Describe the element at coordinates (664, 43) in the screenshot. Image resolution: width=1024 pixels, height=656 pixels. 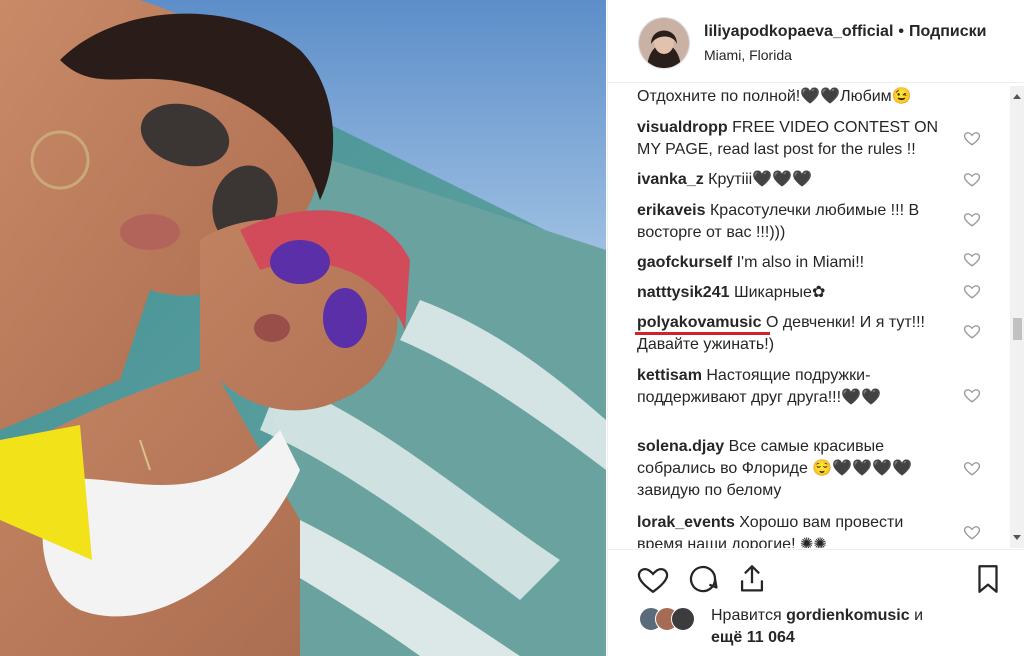
I see `author-avatar` at that location.